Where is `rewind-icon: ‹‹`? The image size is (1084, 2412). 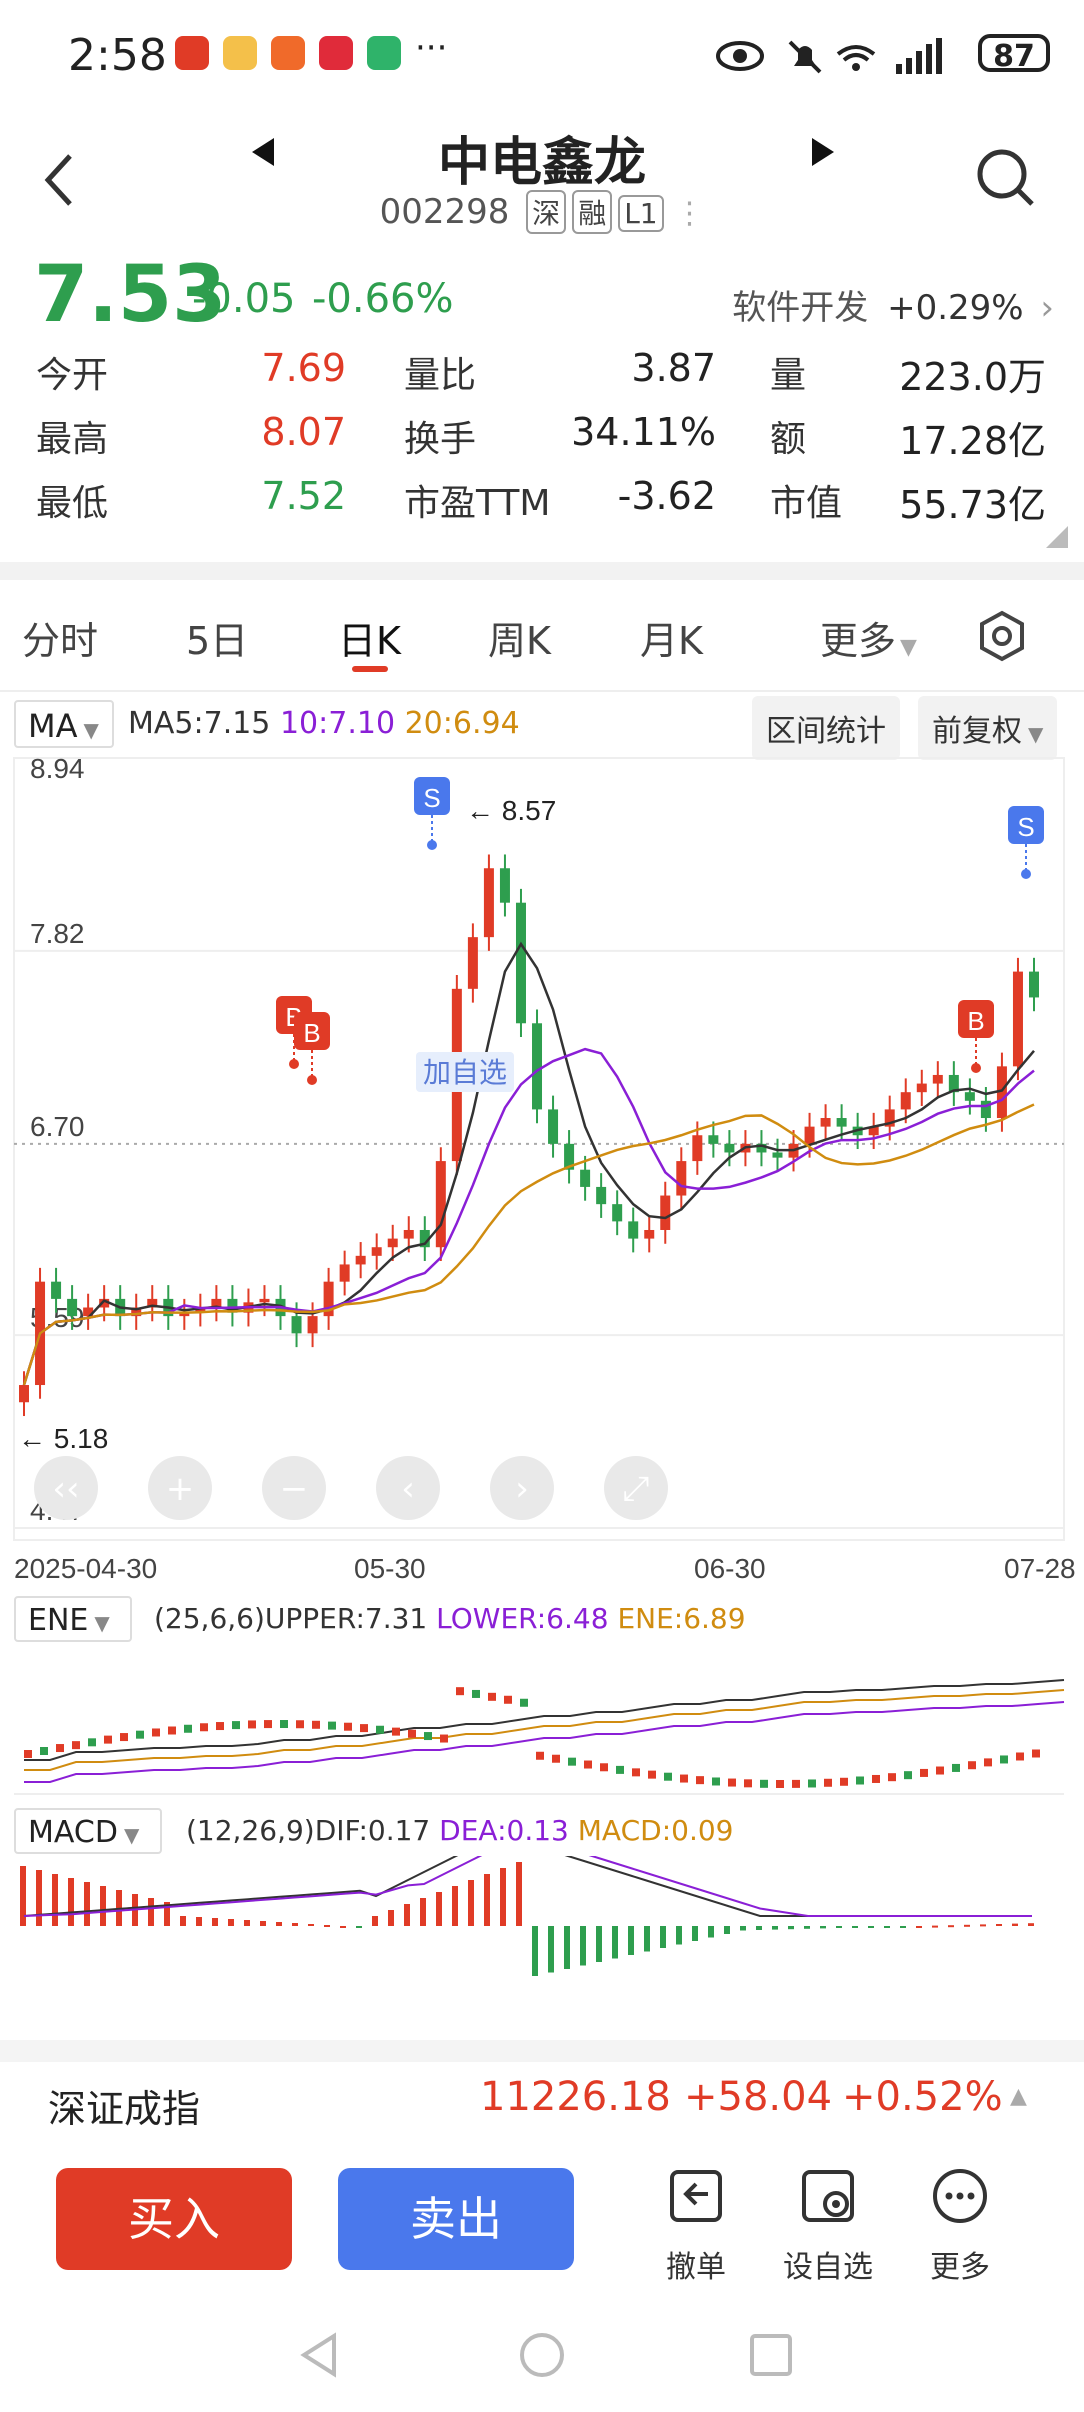 rewind-icon: ‹‹ is located at coordinates (65, 1489).